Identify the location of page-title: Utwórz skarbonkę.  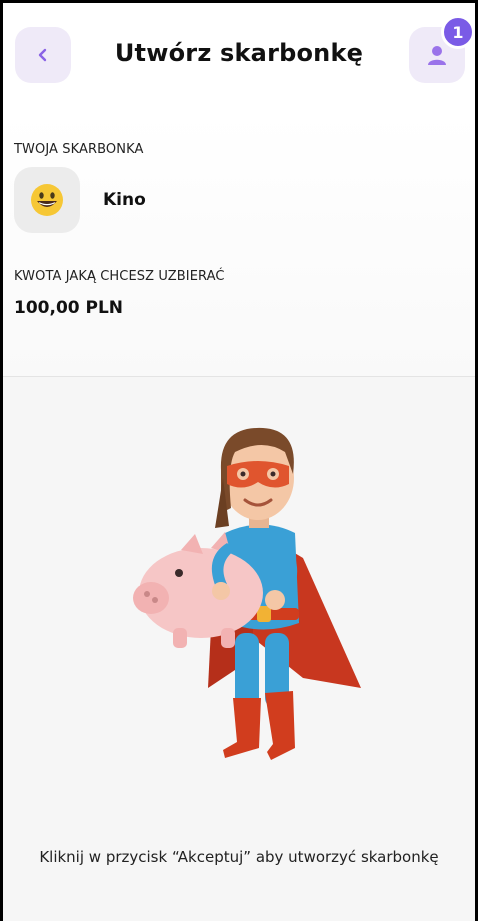
(239, 53).